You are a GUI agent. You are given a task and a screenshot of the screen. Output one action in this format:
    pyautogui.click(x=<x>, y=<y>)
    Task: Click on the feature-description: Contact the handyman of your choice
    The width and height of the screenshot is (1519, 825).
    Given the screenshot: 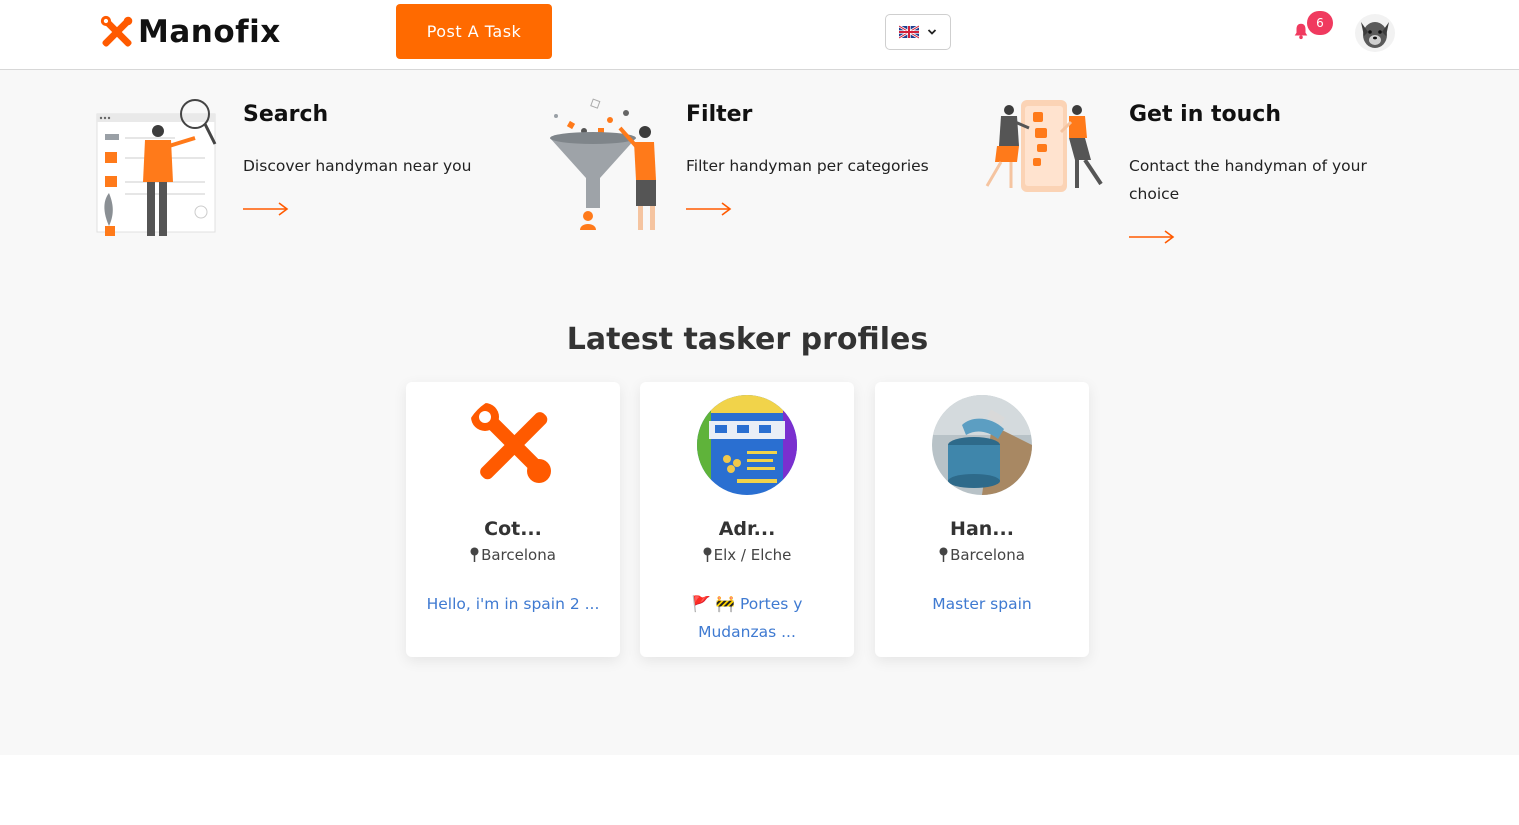 What is the action you would take?
    pyautogui.click(x=1248, y=180)
    